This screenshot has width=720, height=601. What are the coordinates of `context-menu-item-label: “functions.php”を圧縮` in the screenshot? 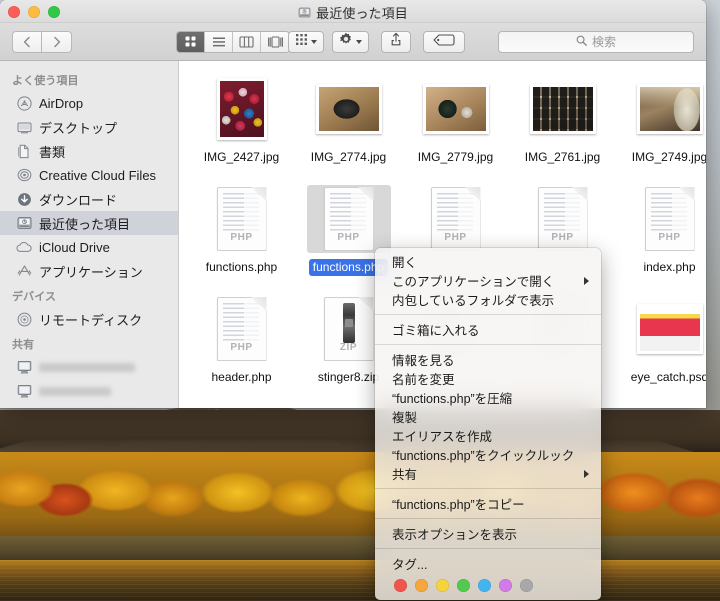 It's located at (452, 399).